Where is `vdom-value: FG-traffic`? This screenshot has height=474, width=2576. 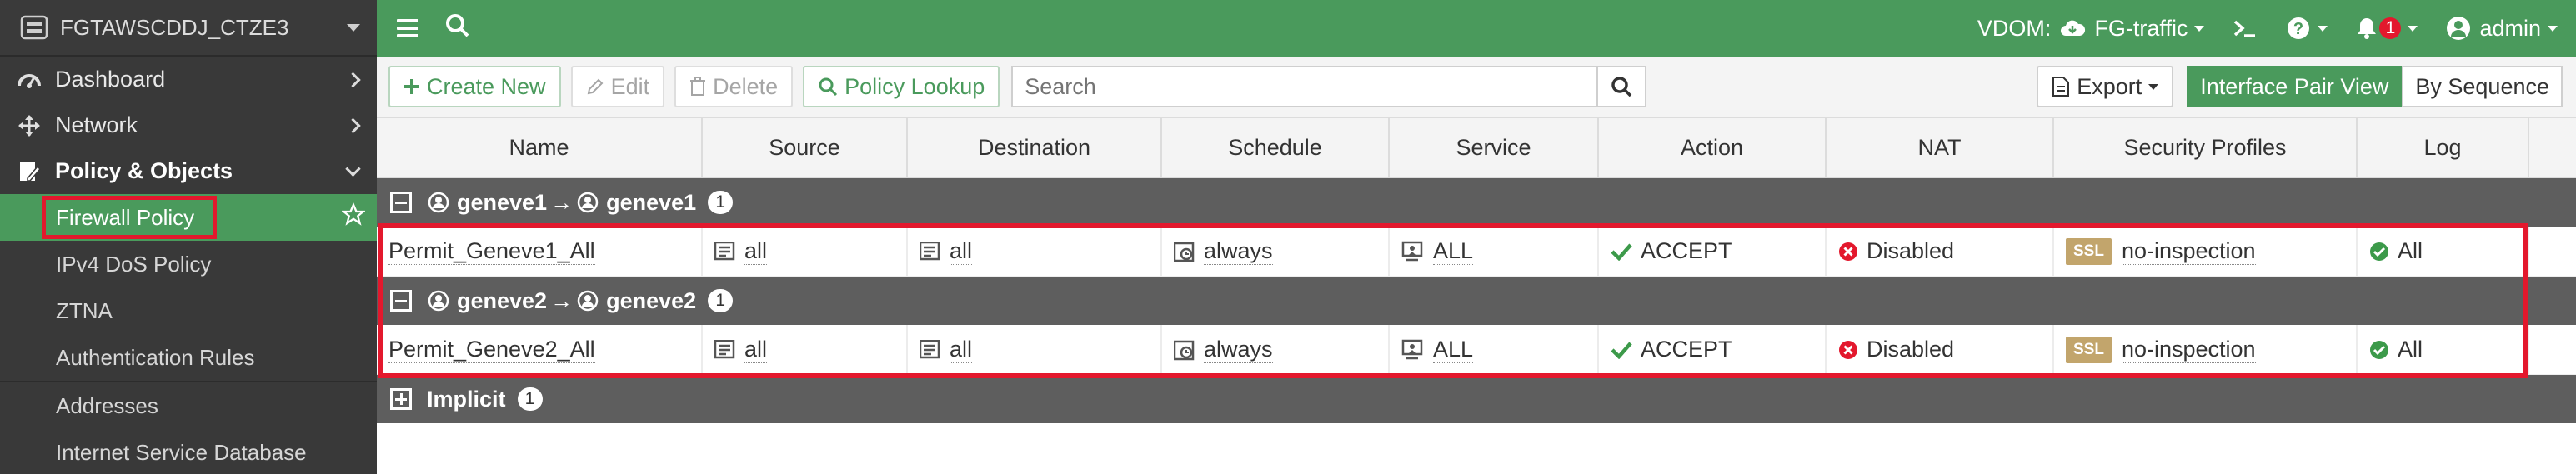
vdom-value: FG-traffic is located at coordinates (2141, 28).